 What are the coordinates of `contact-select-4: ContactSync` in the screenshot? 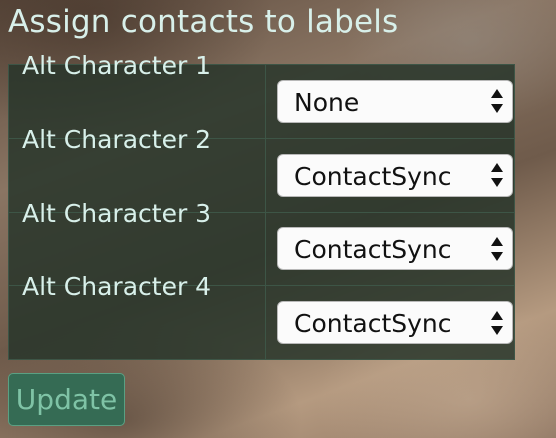 It's located at (395, 323).